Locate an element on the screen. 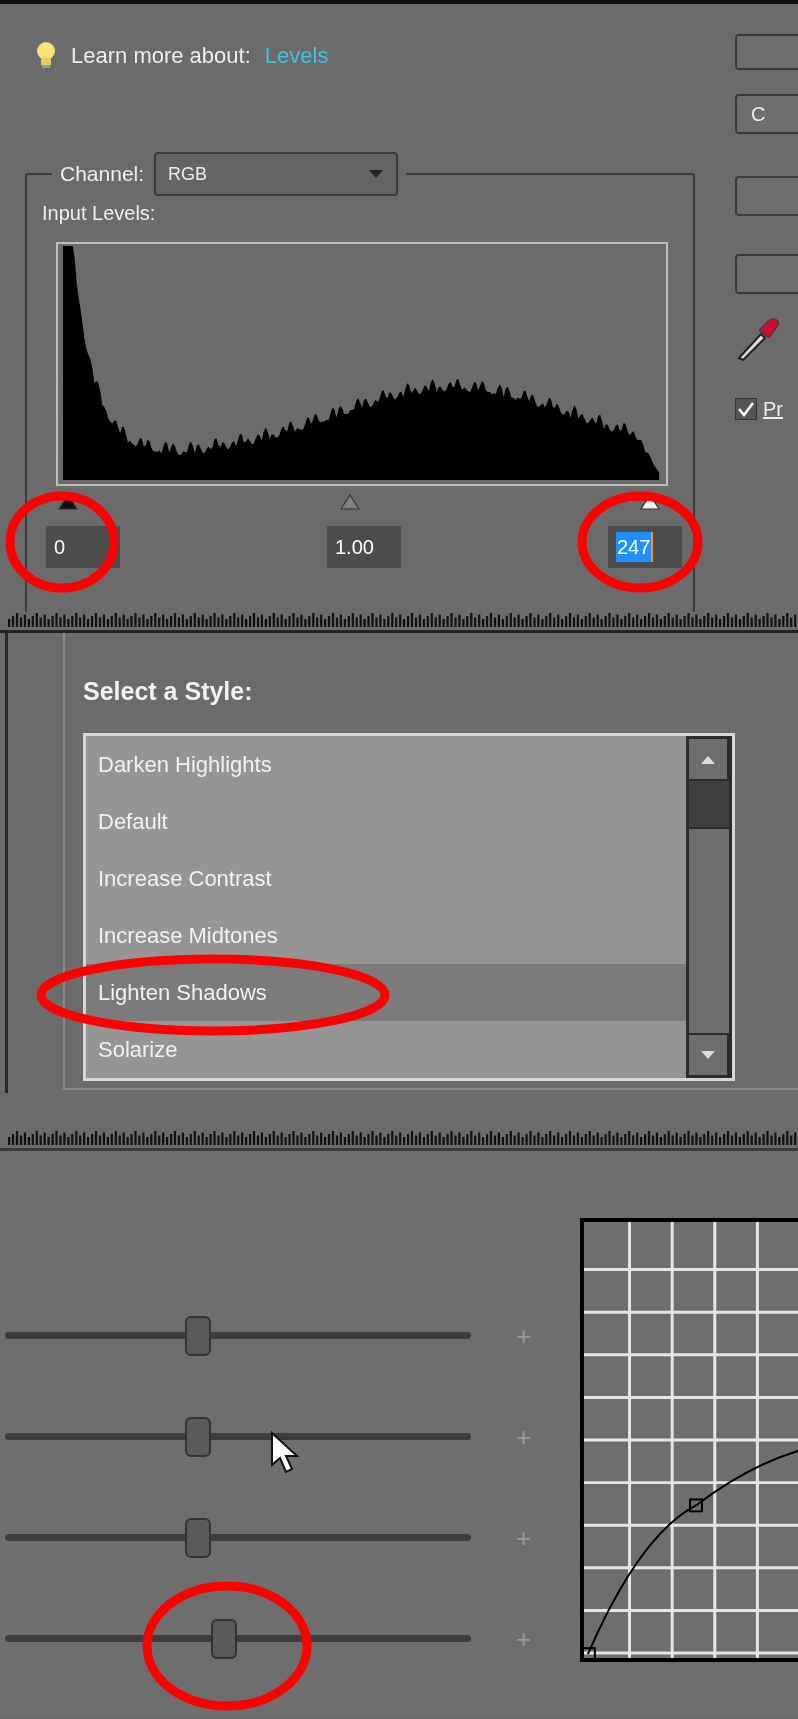  learn-more-label: Learn more about: is located at coordinates (161, 55).